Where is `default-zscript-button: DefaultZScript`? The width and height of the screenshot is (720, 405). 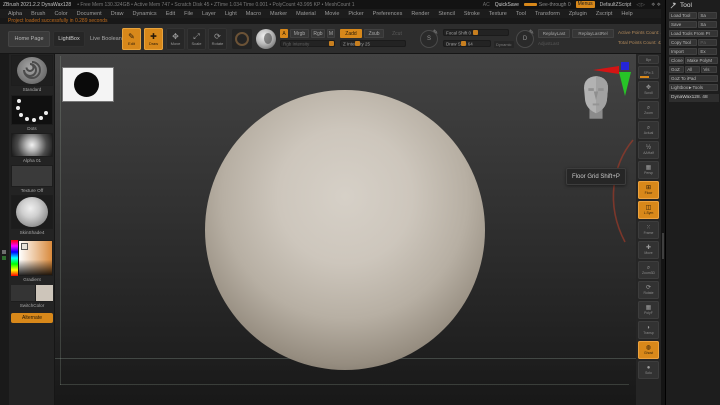
default-zscript-button: DefaultZScript is located at coordinates (616, 5).